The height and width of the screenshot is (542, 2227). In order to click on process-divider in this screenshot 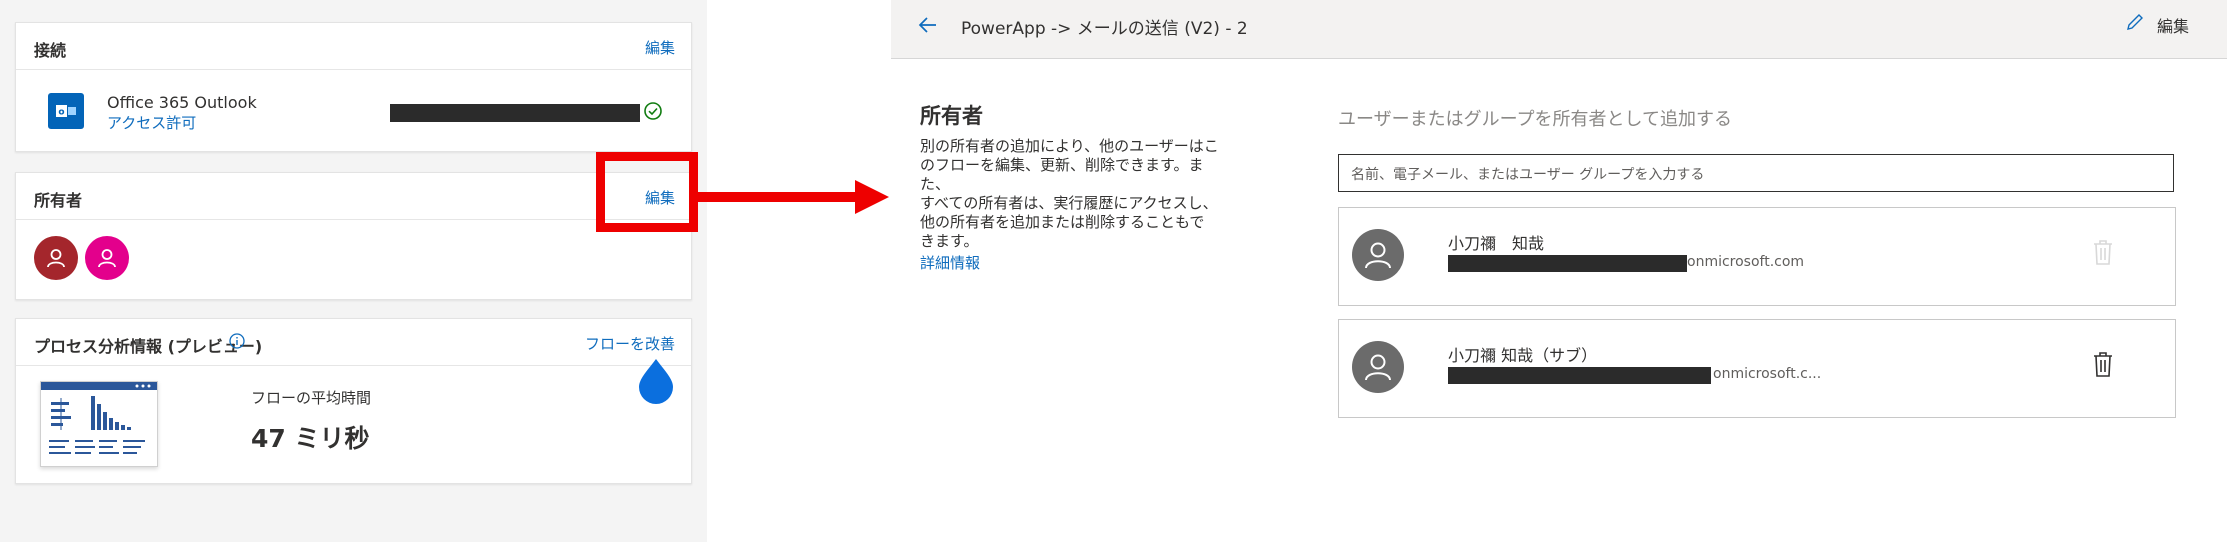, I will do `click(353, 365)`.